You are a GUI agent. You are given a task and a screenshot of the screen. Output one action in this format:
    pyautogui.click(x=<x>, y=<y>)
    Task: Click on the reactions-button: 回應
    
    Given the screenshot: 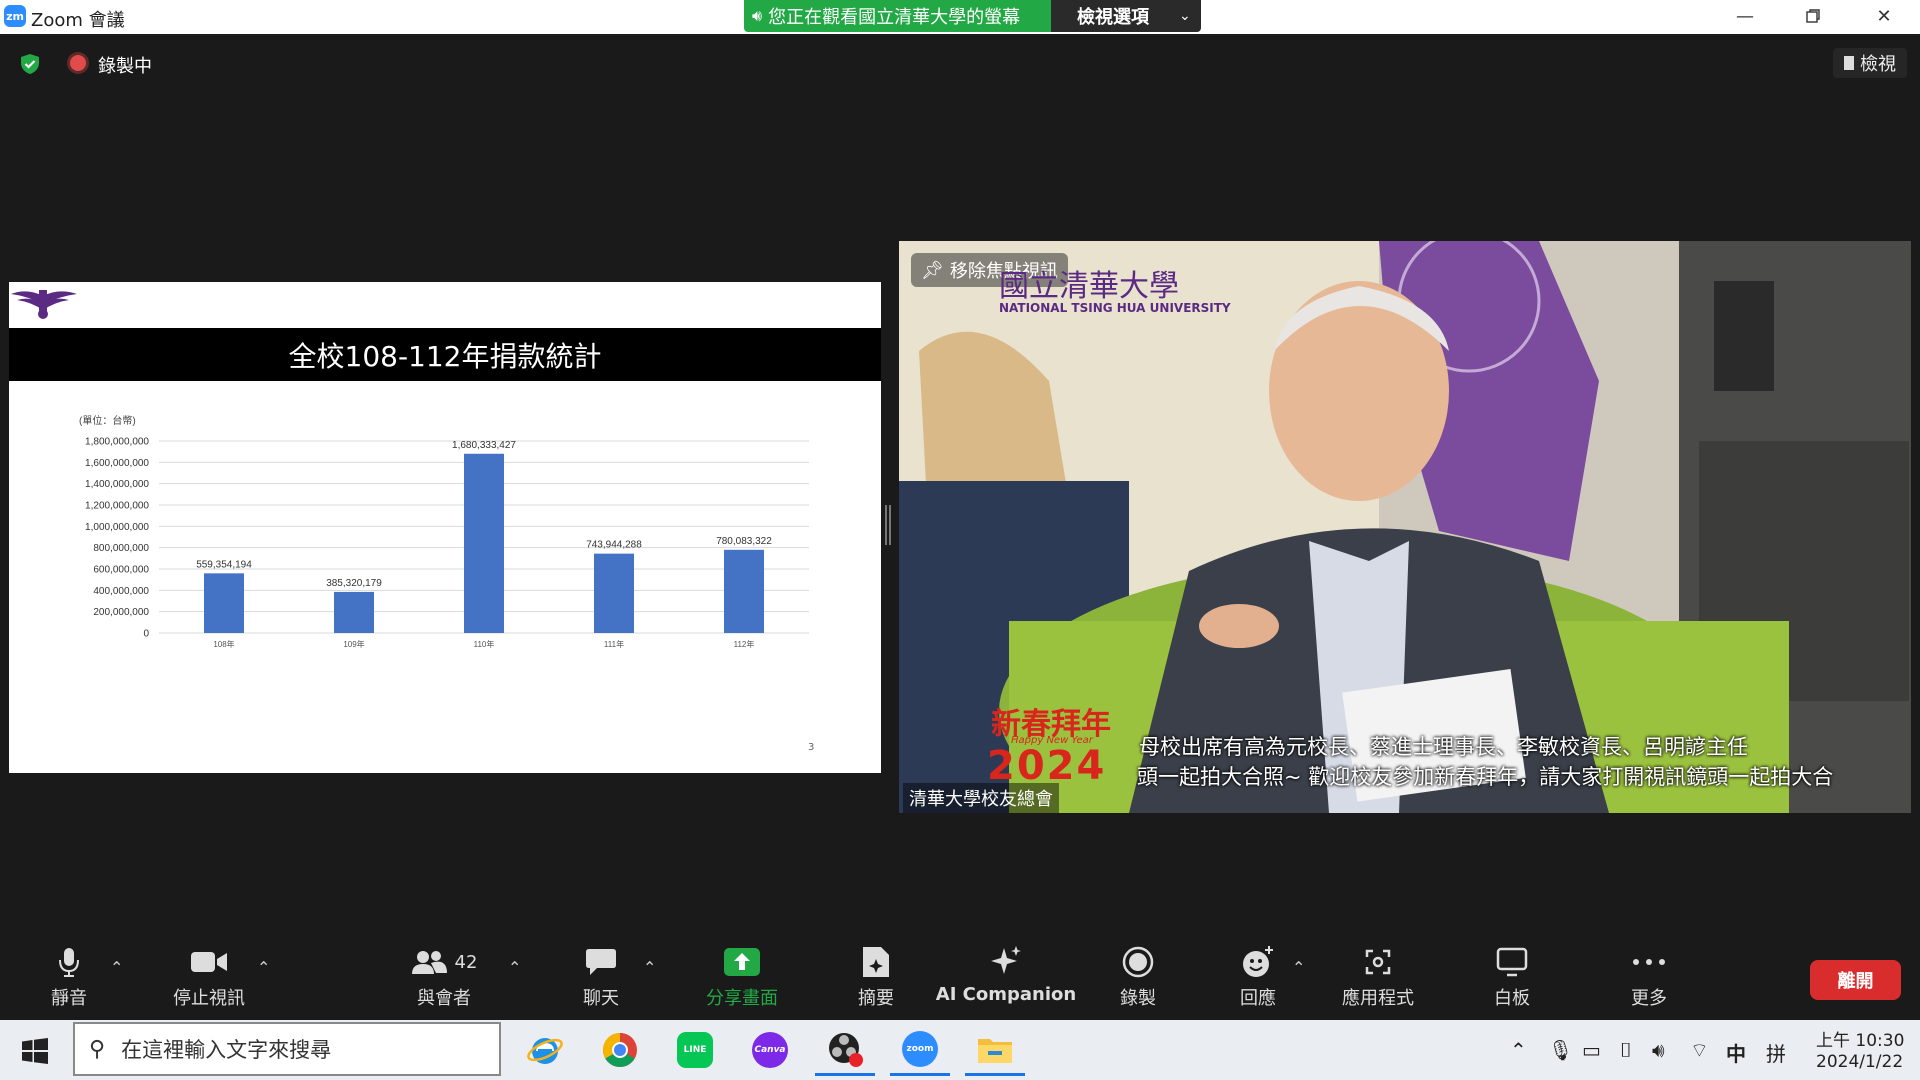 What is the action you would take?
    pyautogui.click(x=1258, y=980)
    